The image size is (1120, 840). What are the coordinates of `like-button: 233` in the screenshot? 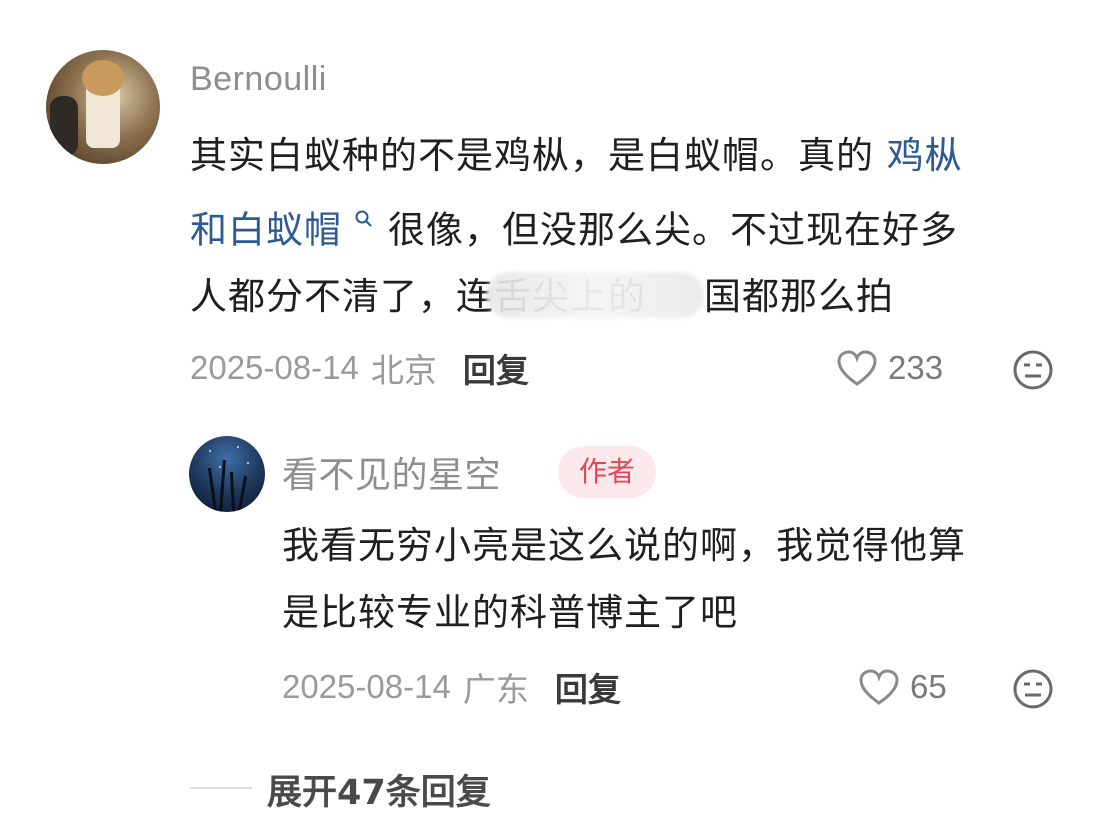 It's located at (889, 368).